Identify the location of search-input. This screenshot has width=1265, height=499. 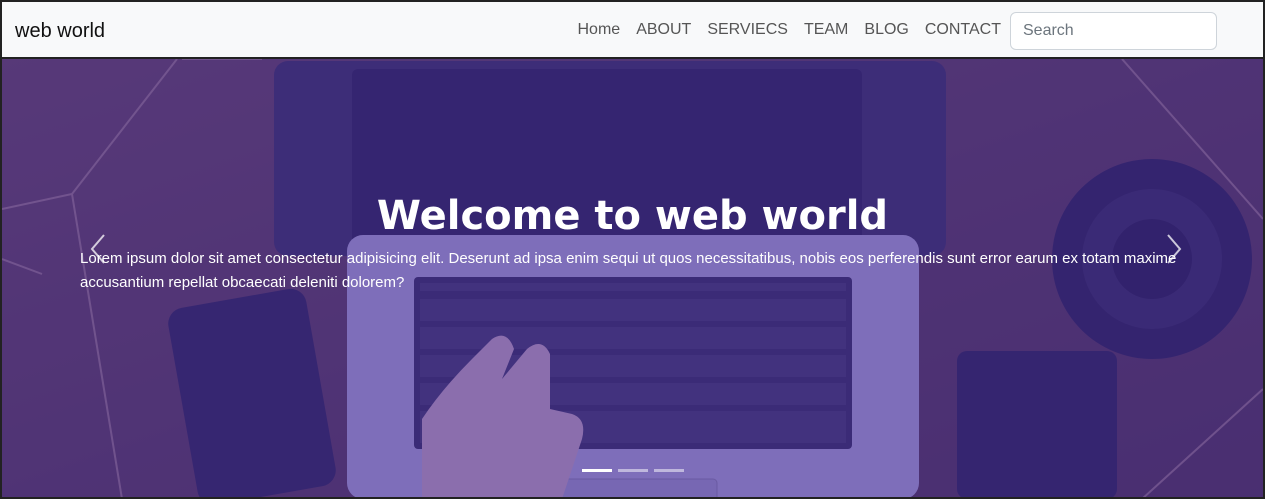
(1113, 31).